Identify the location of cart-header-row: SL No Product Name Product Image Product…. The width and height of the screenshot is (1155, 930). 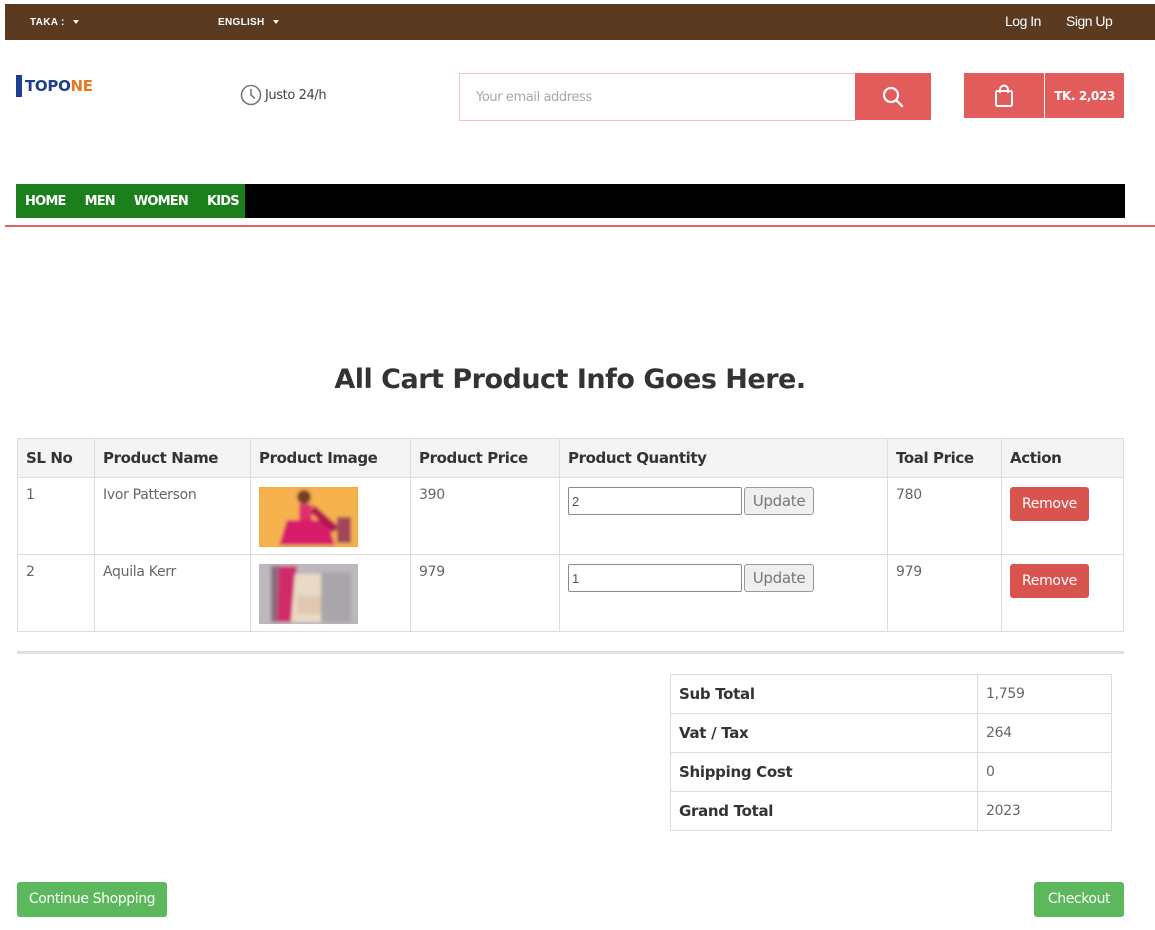
(570, 458).